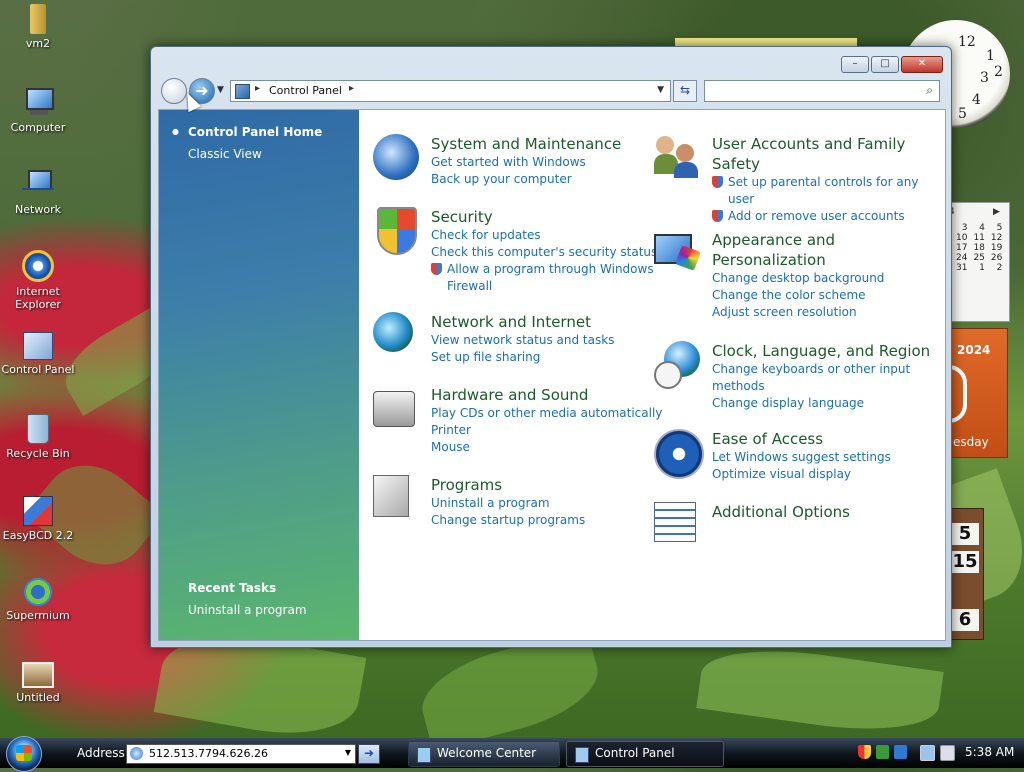  I want to click on security-alert-icon, so click(864, 752).